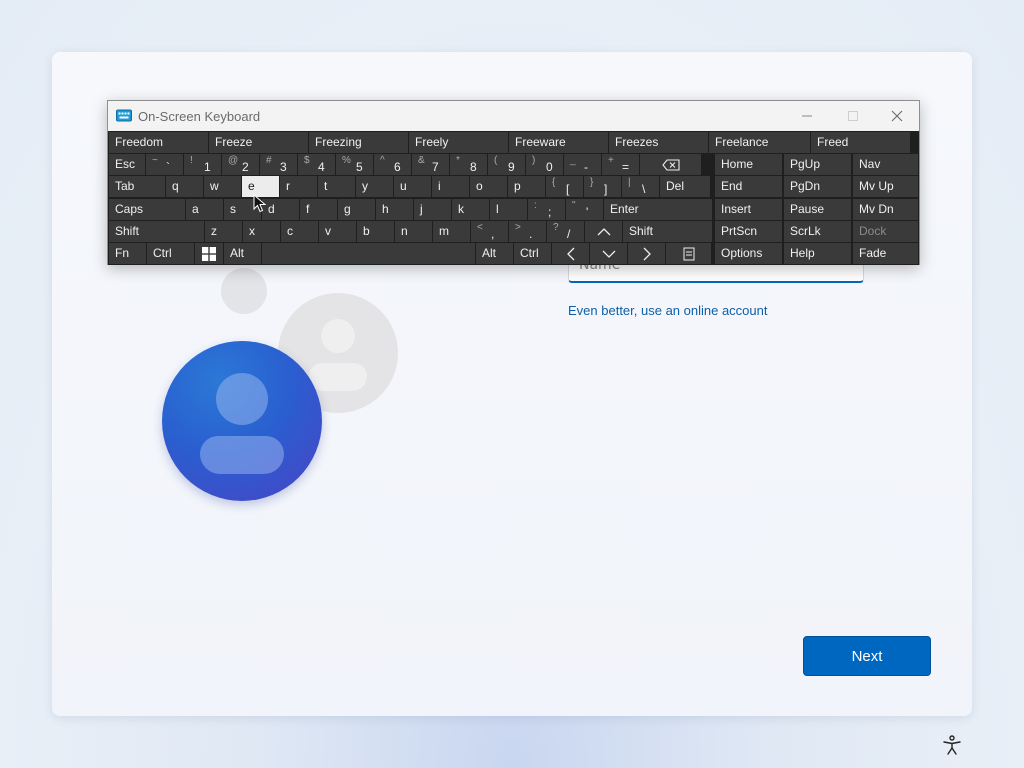 The image size is (1024, 768). What do you see at coordinates (374, 186) in the screenshot?
I see `key-y: y` at bounding box center [374, 186].